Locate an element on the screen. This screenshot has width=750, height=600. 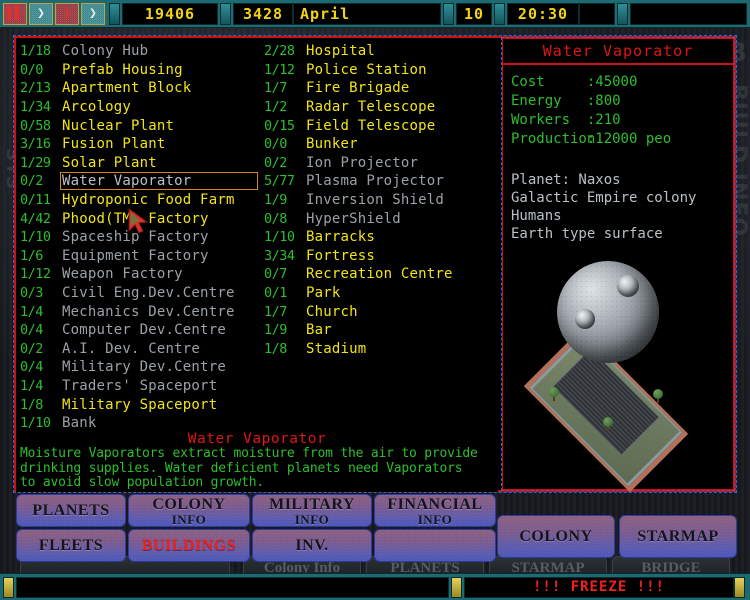
building-name: Computer Dev.Centre is located at coordinates (144, 330).